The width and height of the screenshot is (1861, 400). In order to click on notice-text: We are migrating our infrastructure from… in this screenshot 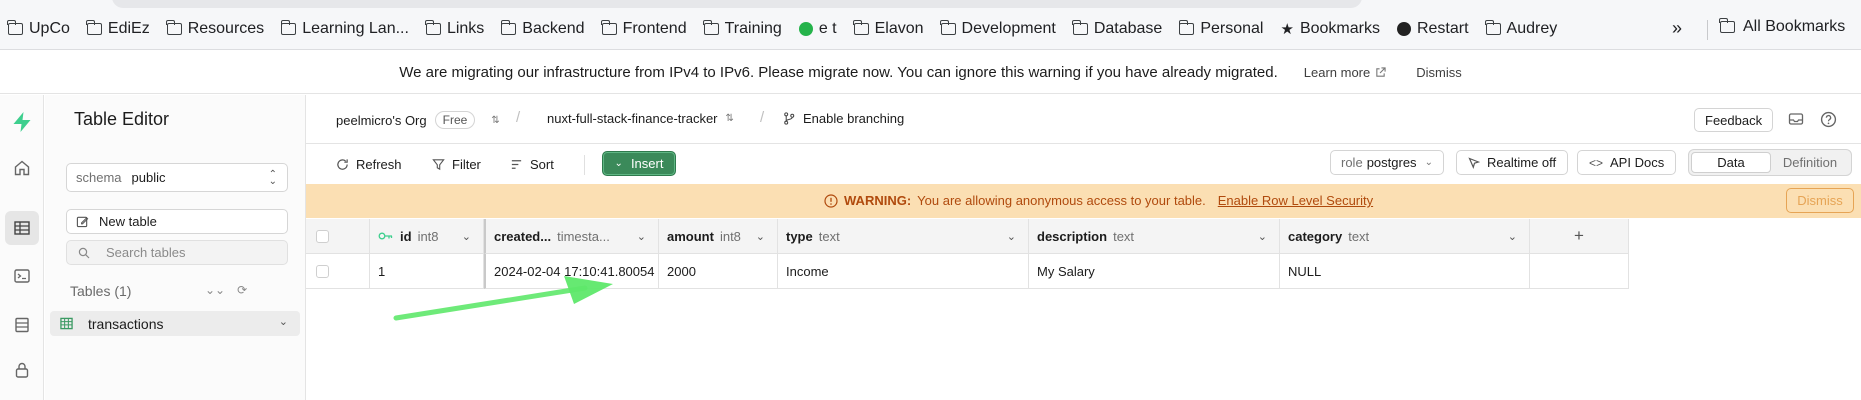, I will do `click(838, 72)`.